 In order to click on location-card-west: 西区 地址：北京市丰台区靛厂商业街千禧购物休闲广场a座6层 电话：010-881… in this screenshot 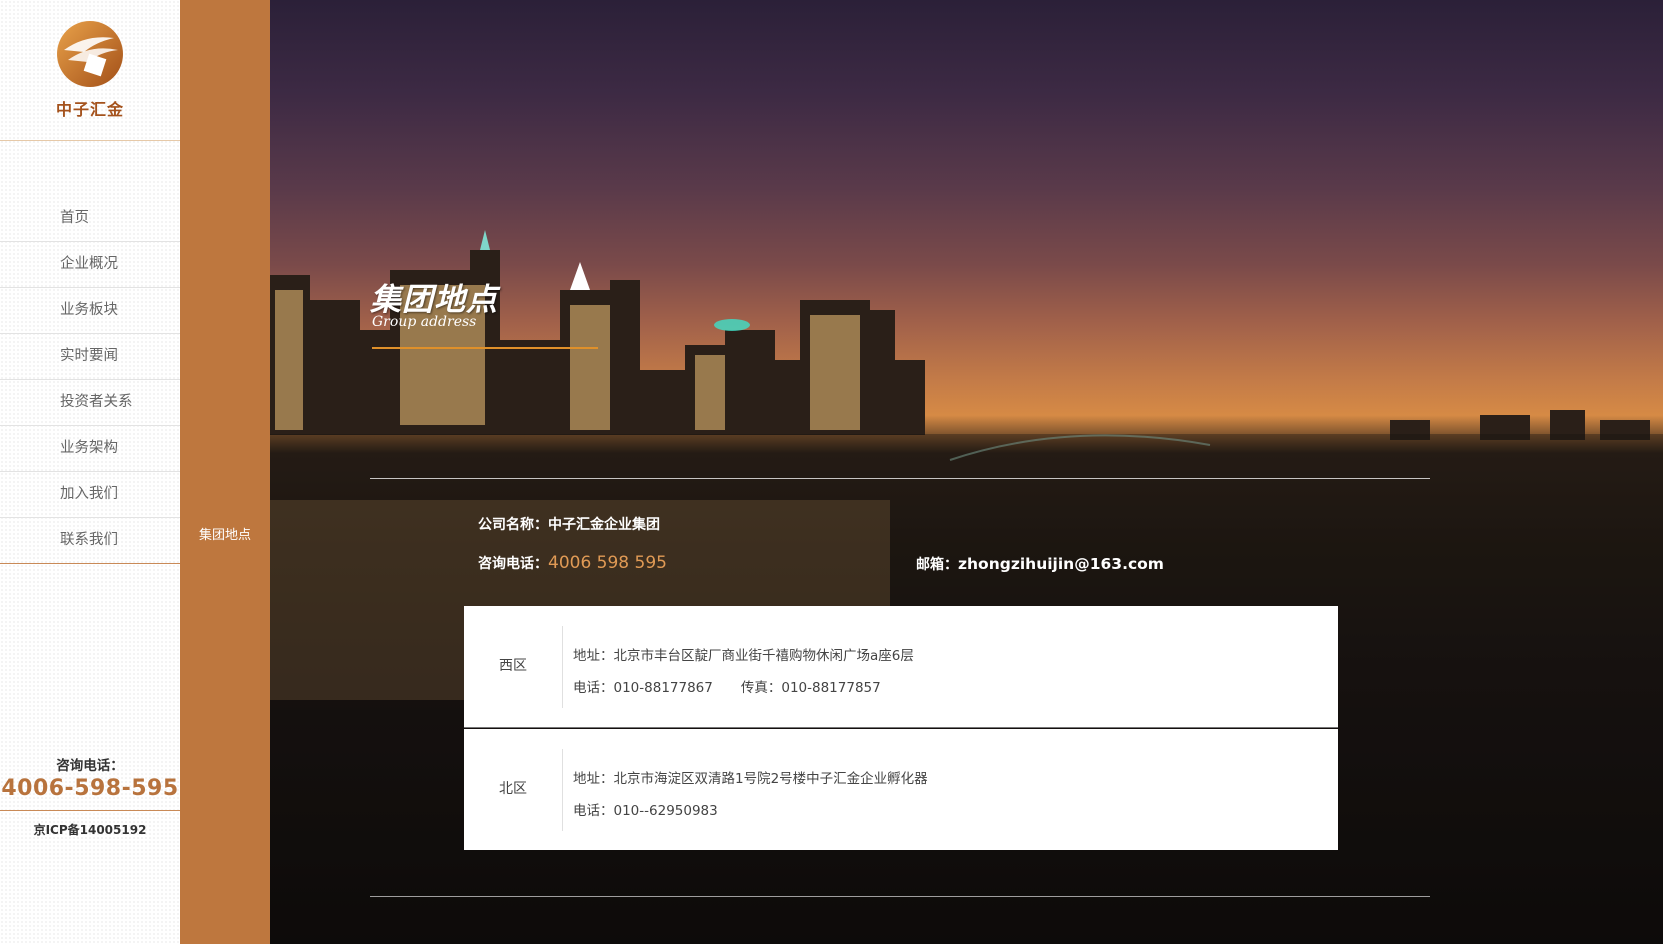, I will do `click(901, 667)`.